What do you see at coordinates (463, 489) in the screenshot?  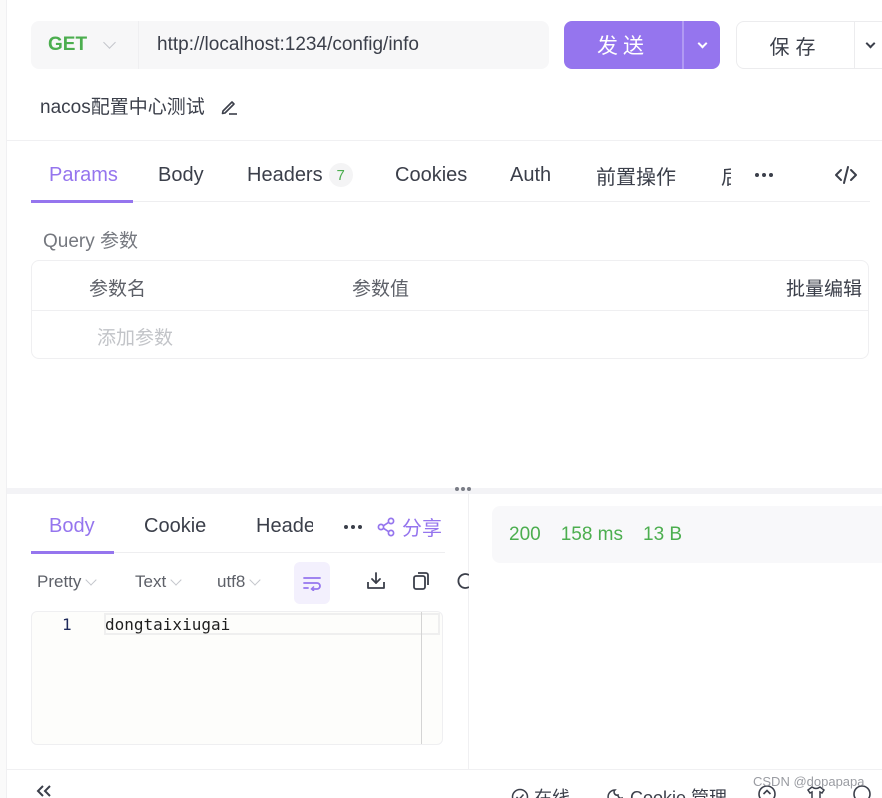 I see `drag-handle-icon` at bounding box center [463, 489].